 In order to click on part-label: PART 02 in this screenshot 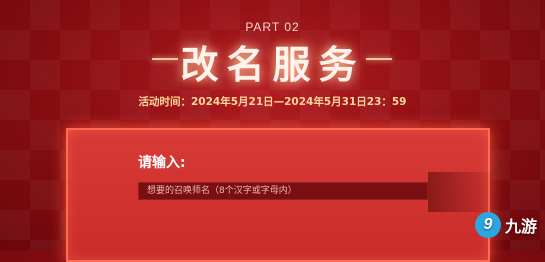, I will do `click(272, 27)`.